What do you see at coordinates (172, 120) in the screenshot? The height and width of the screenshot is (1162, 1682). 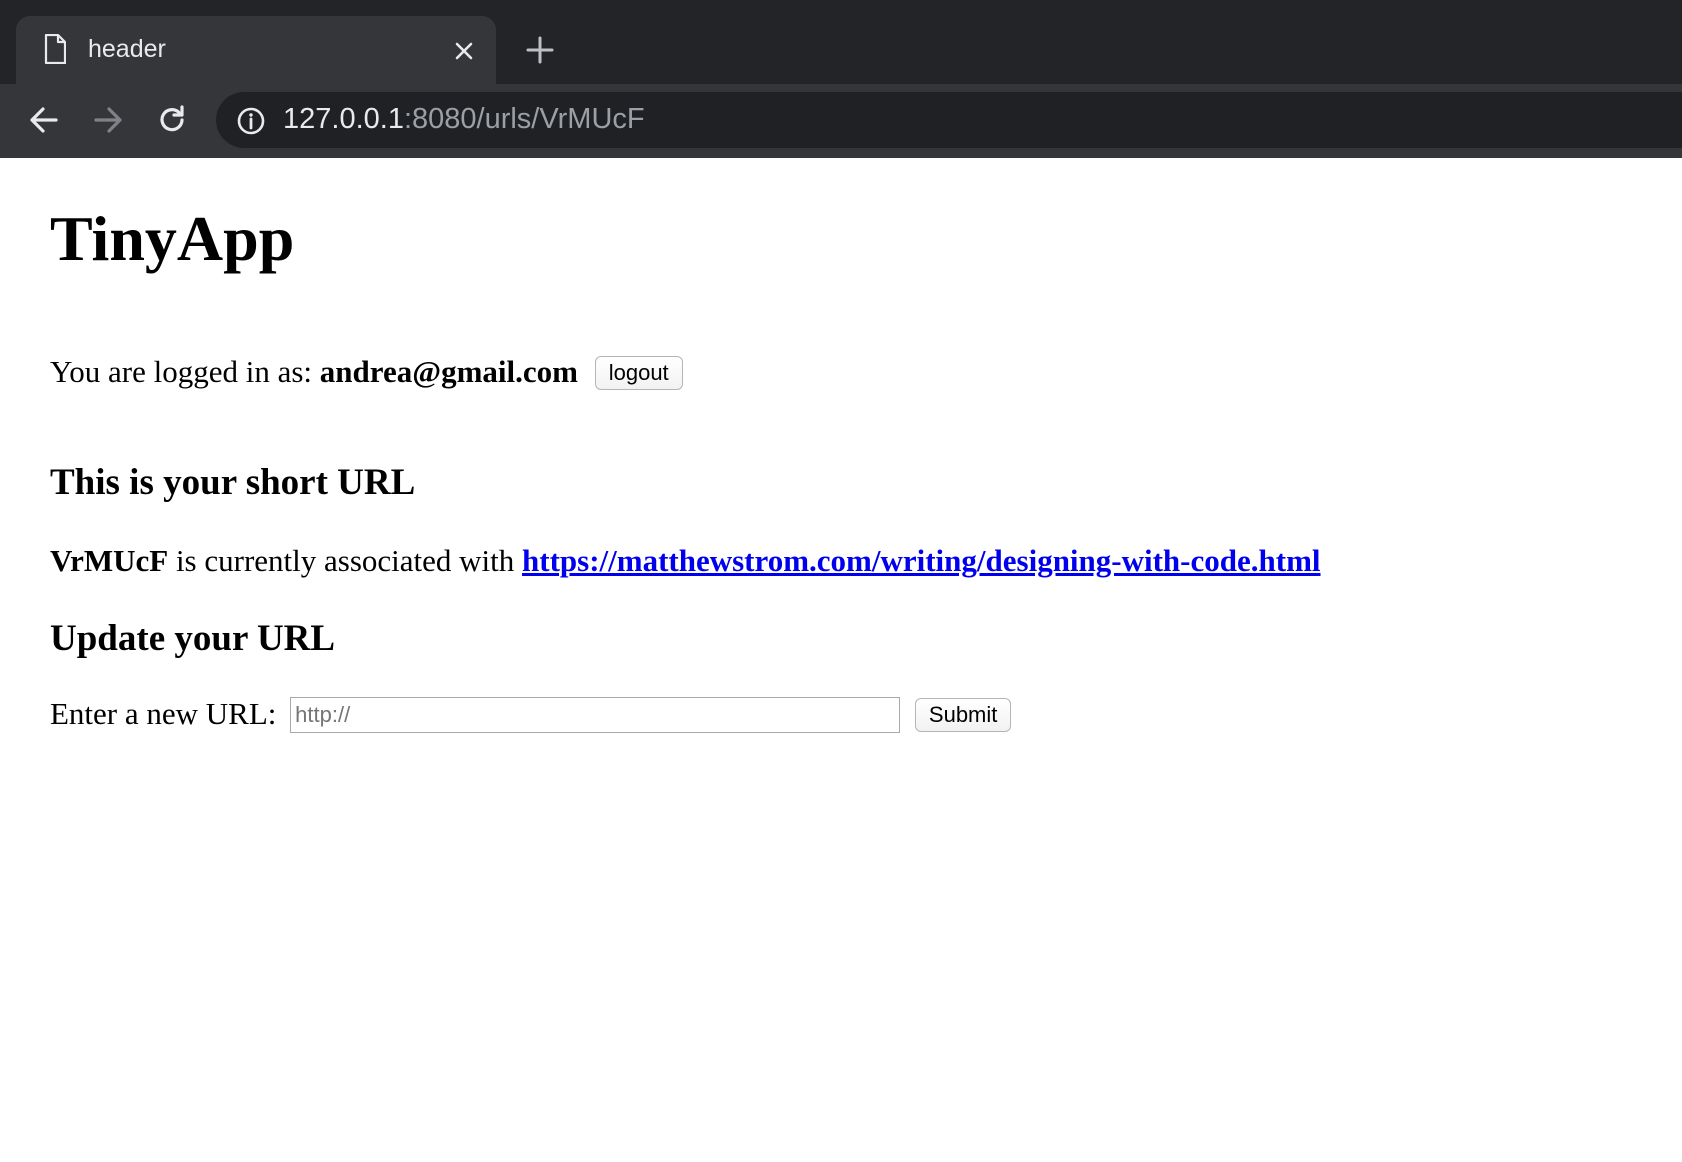 I see `reload-icon` at bounding box center [172, 120].